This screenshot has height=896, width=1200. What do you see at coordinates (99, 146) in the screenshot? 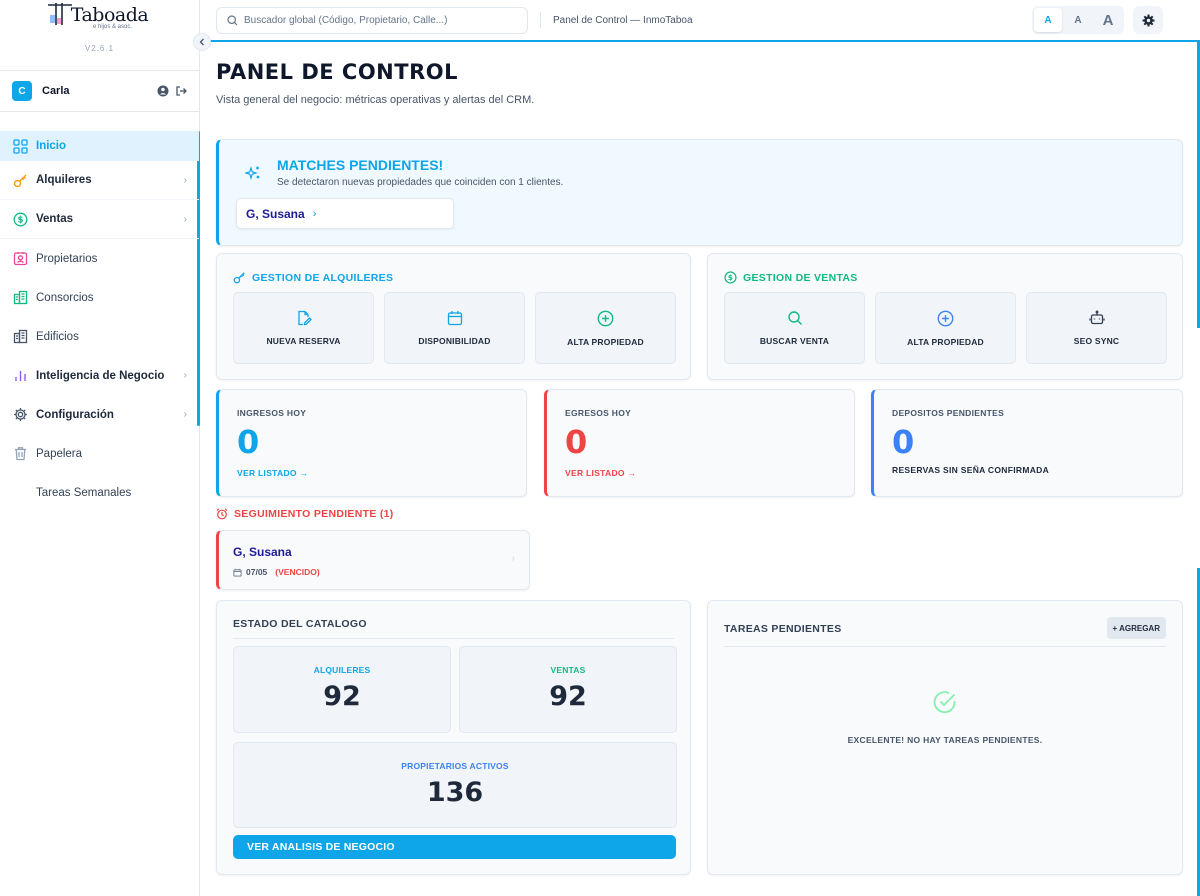
I see `sidebar-item-inicio: Inicio` at bounding box center [99, 146].